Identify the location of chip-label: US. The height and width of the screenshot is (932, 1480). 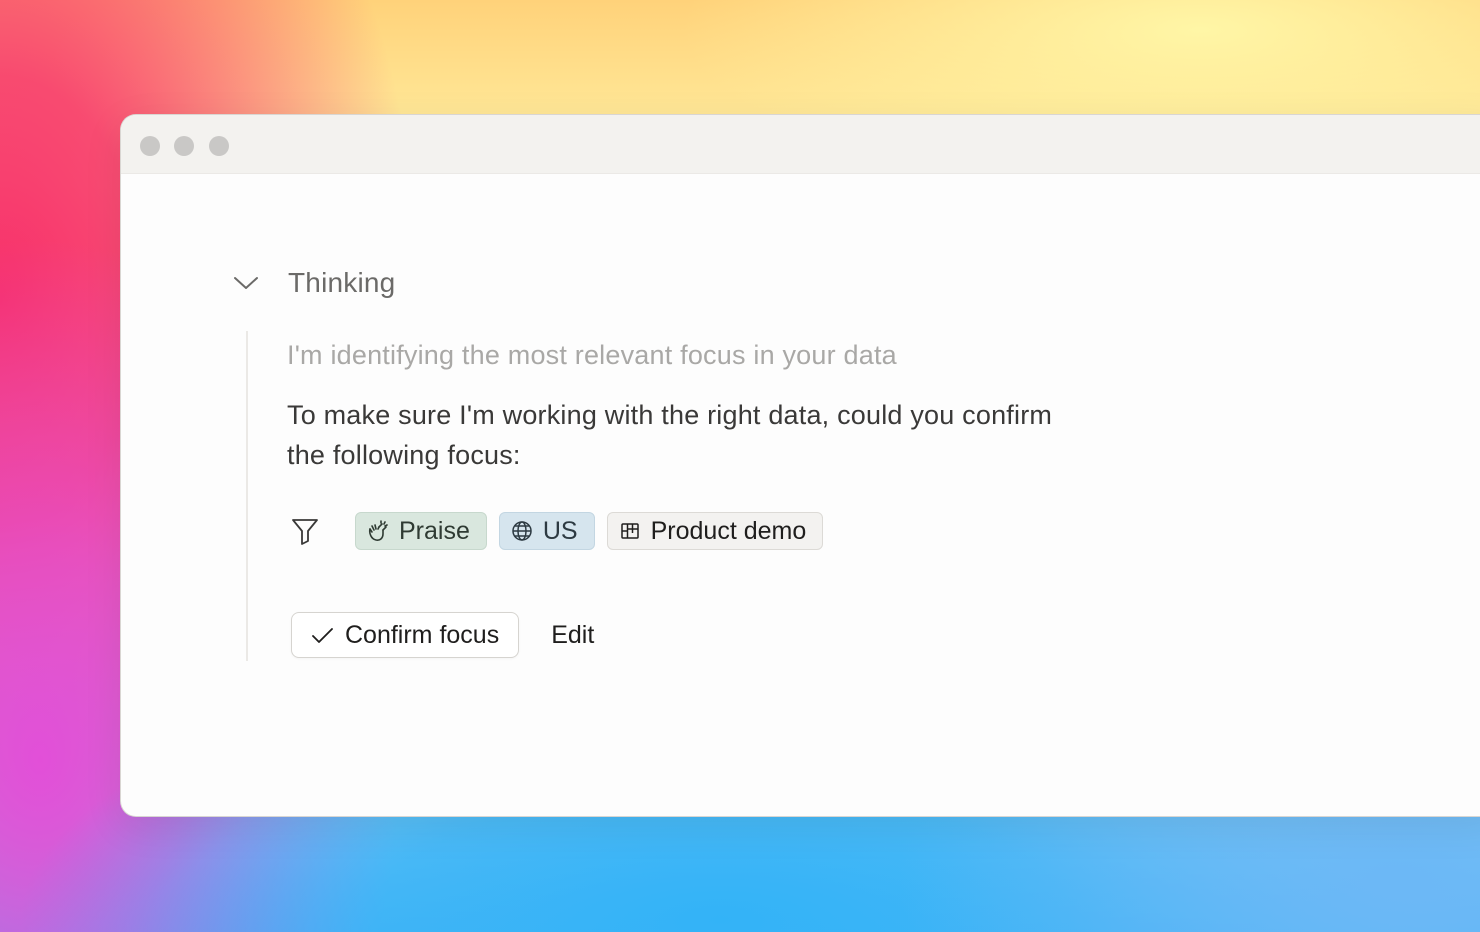
(560, 530).